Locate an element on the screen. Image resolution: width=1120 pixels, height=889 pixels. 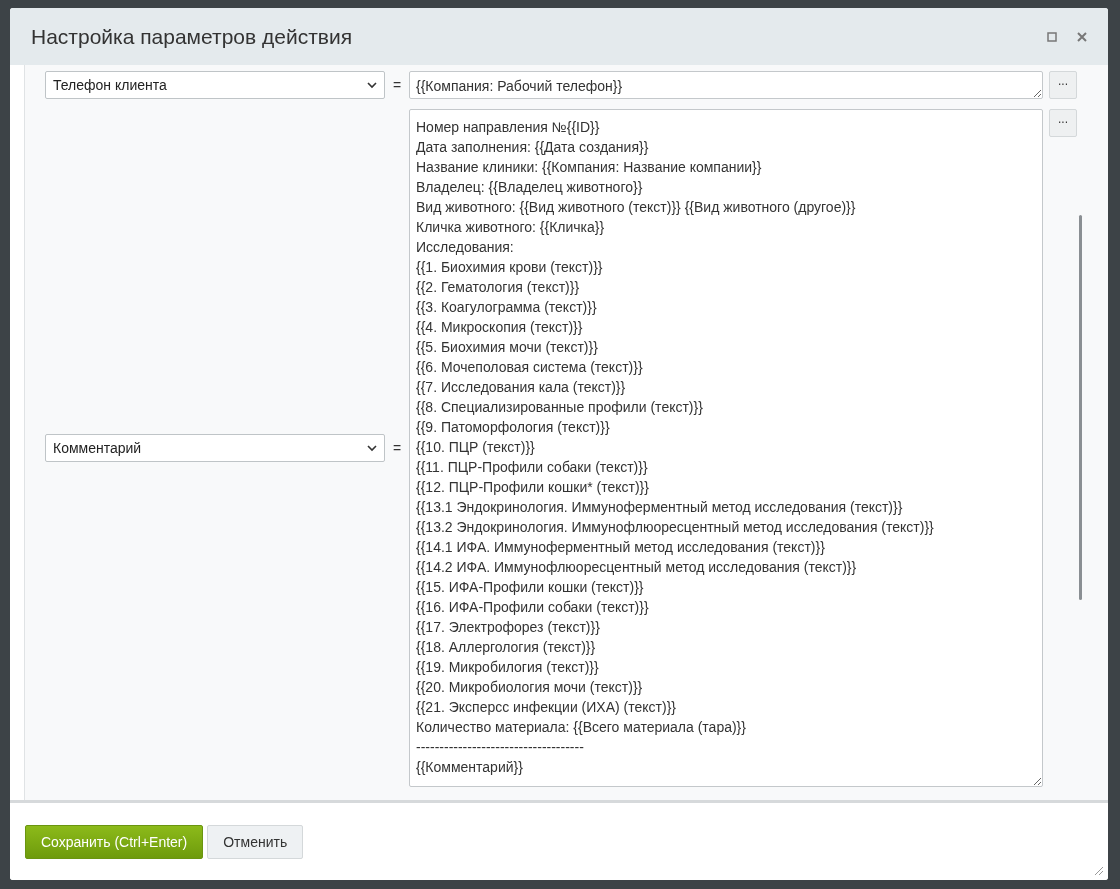
dropdown: Комментарий is located at coordinates (215, 448).